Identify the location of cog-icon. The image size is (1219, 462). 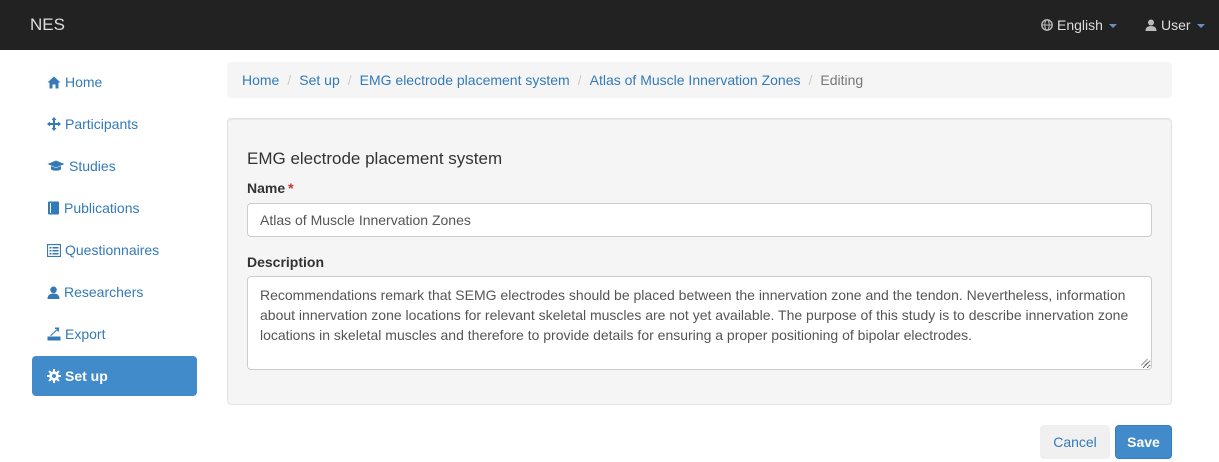
(54, 376).